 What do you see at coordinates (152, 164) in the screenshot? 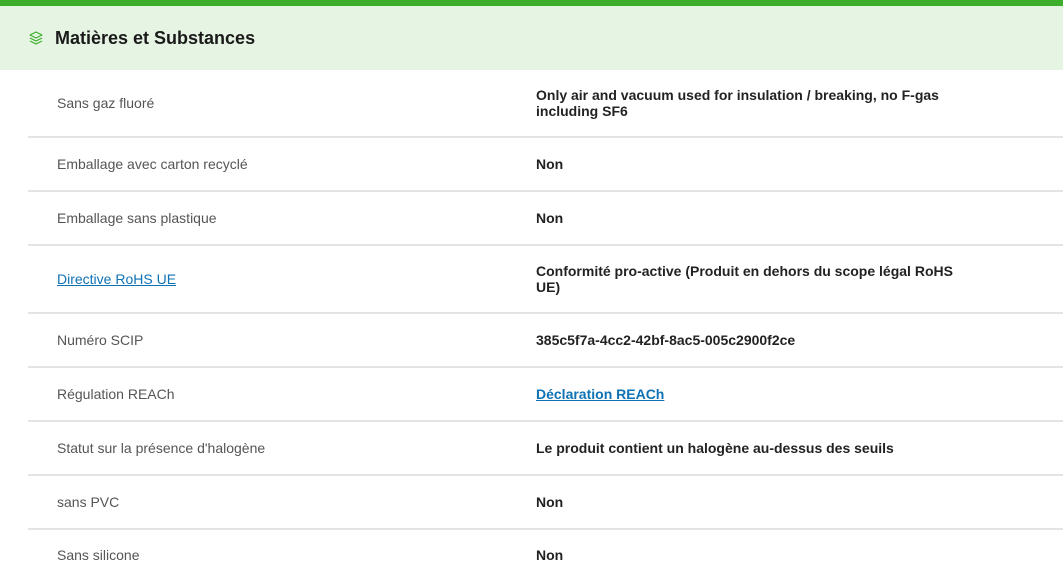
I see `row-label: Emballage avec carton recyclé` at bounding box center [152, 164].